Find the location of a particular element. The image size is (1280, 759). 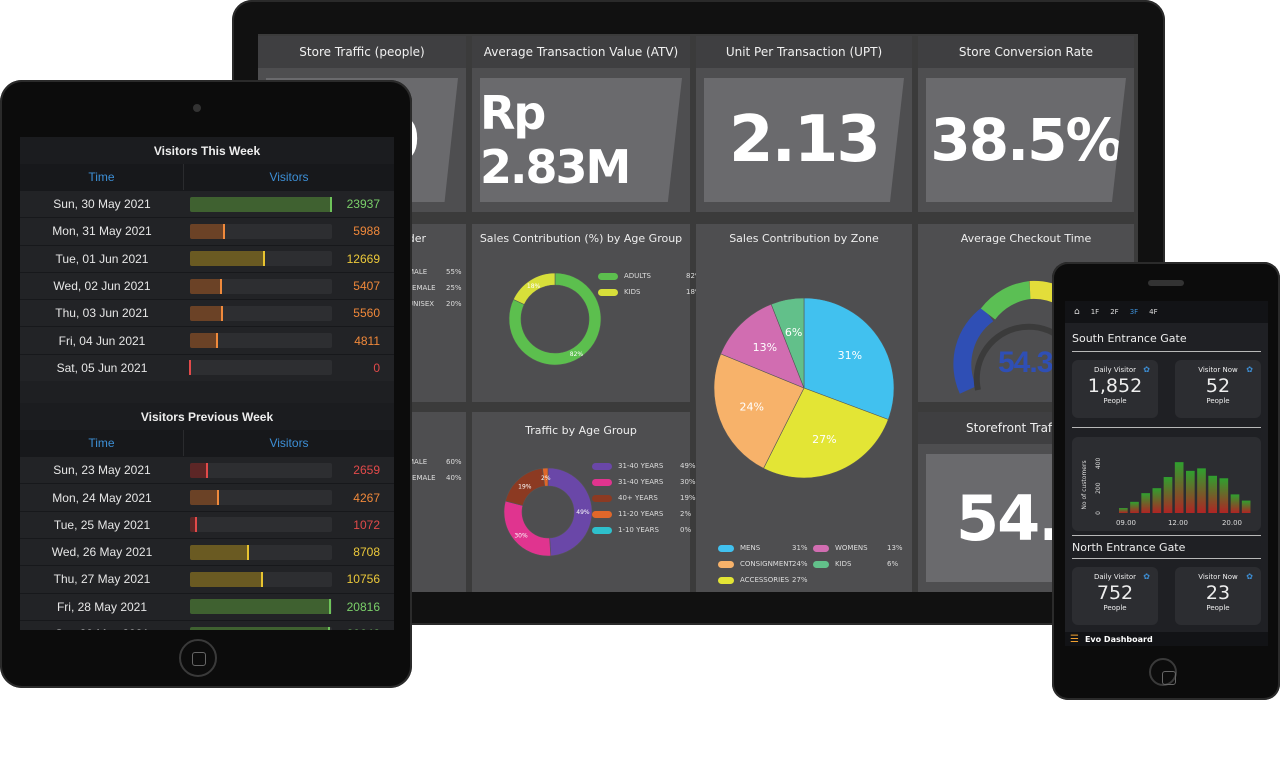

speaker-icon is located at coordinates (1166, 283).